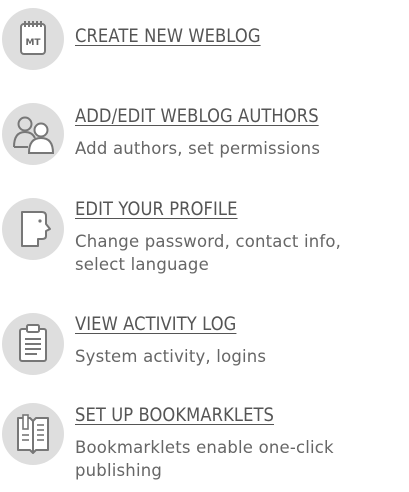 This screenshot has height=492, width=409. What do you see at coordinates (156, 209) in the screenshot?
I see `edit-profile-link: EDIT YOUR PROFILE` at bounding box center [156, 209].